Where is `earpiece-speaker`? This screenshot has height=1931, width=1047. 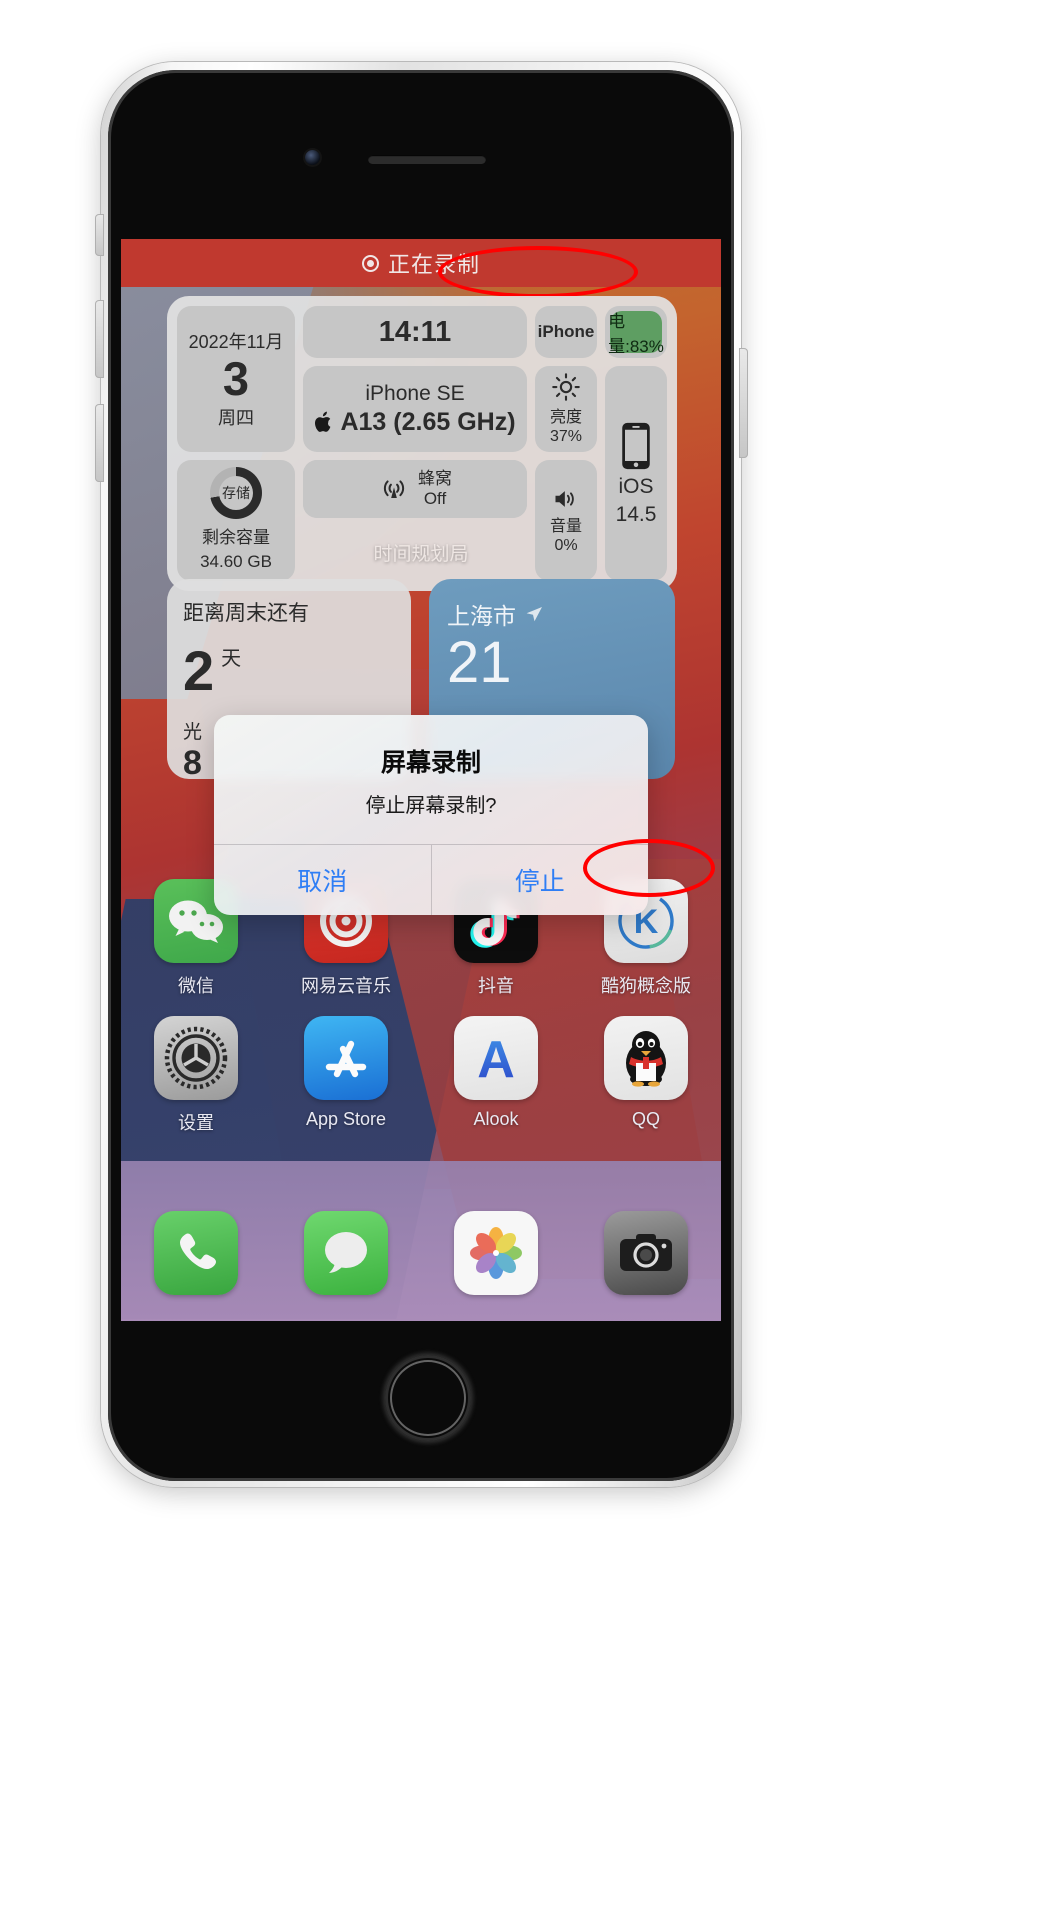 earpiece-speaker is located at coordinates (427, 159).